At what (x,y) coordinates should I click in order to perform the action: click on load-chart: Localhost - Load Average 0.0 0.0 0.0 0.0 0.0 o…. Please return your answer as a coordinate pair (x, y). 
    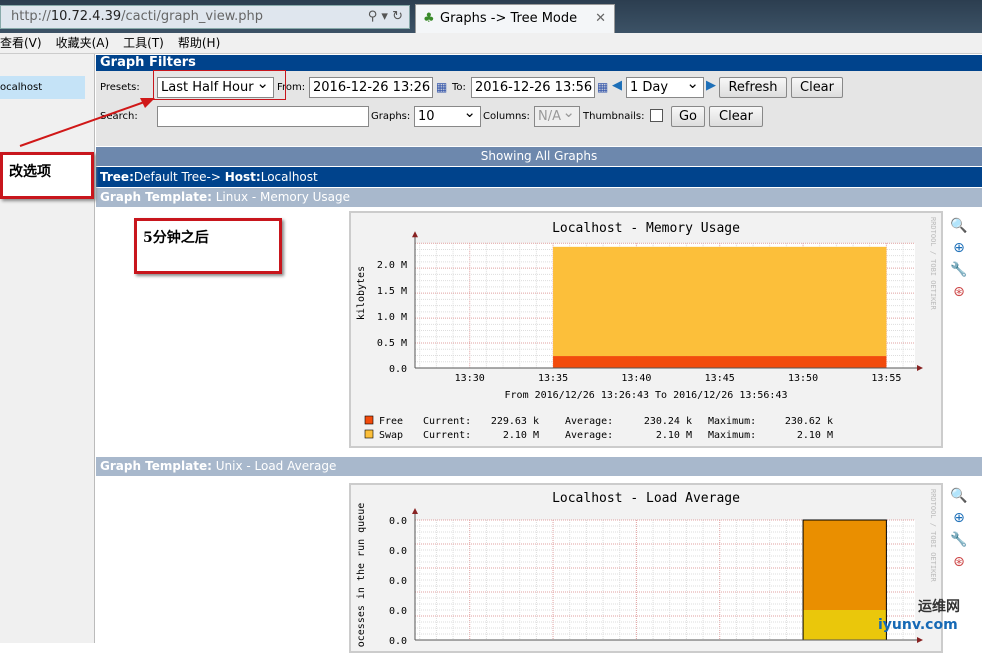
    Looking at the image, I should click on (639, 569).